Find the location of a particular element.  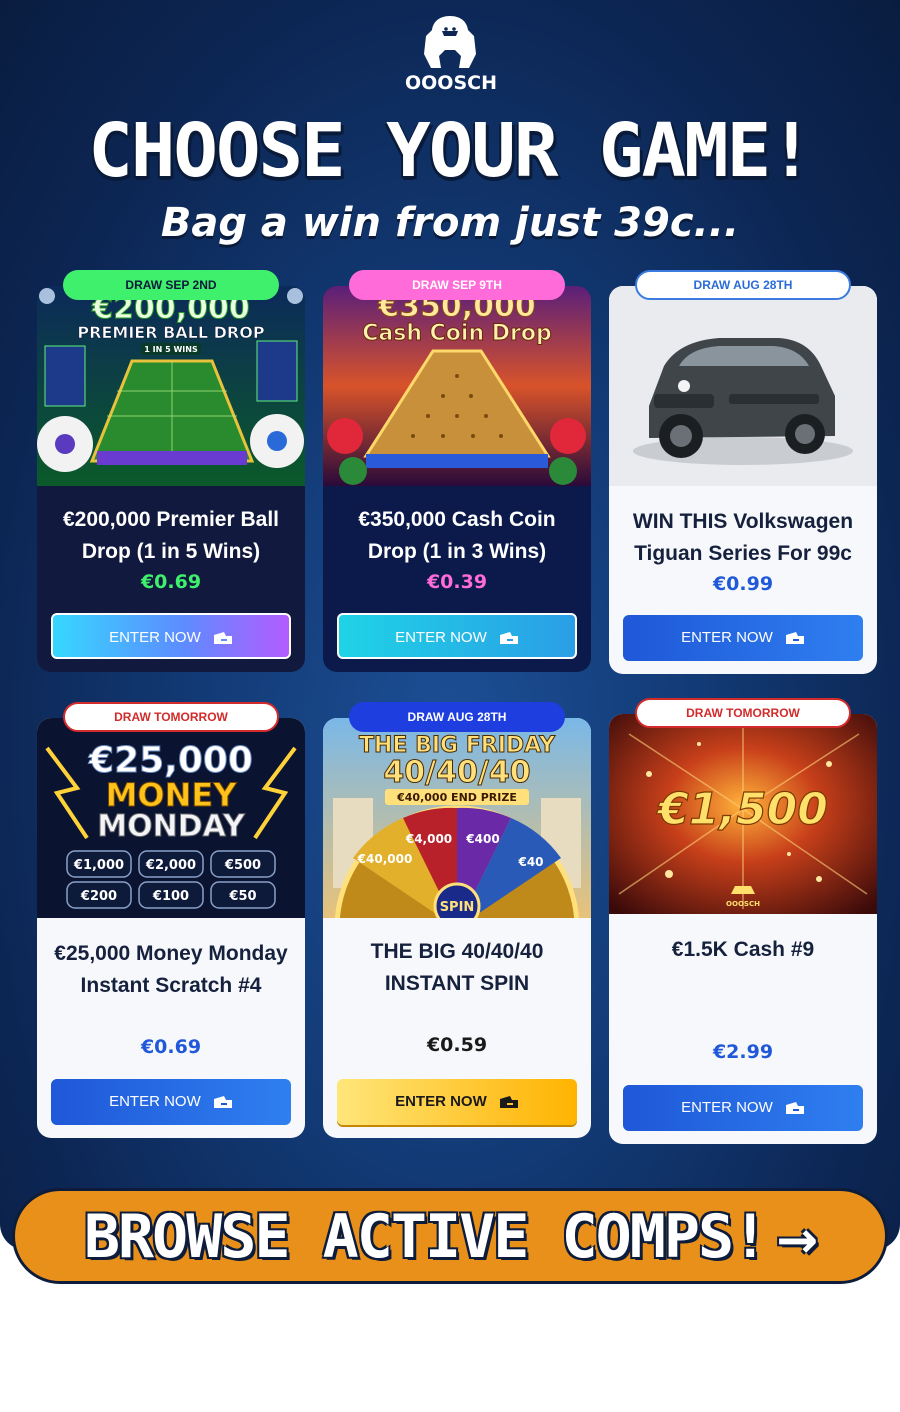

image-line3: MONDAY is located at coordinates (171, 826).